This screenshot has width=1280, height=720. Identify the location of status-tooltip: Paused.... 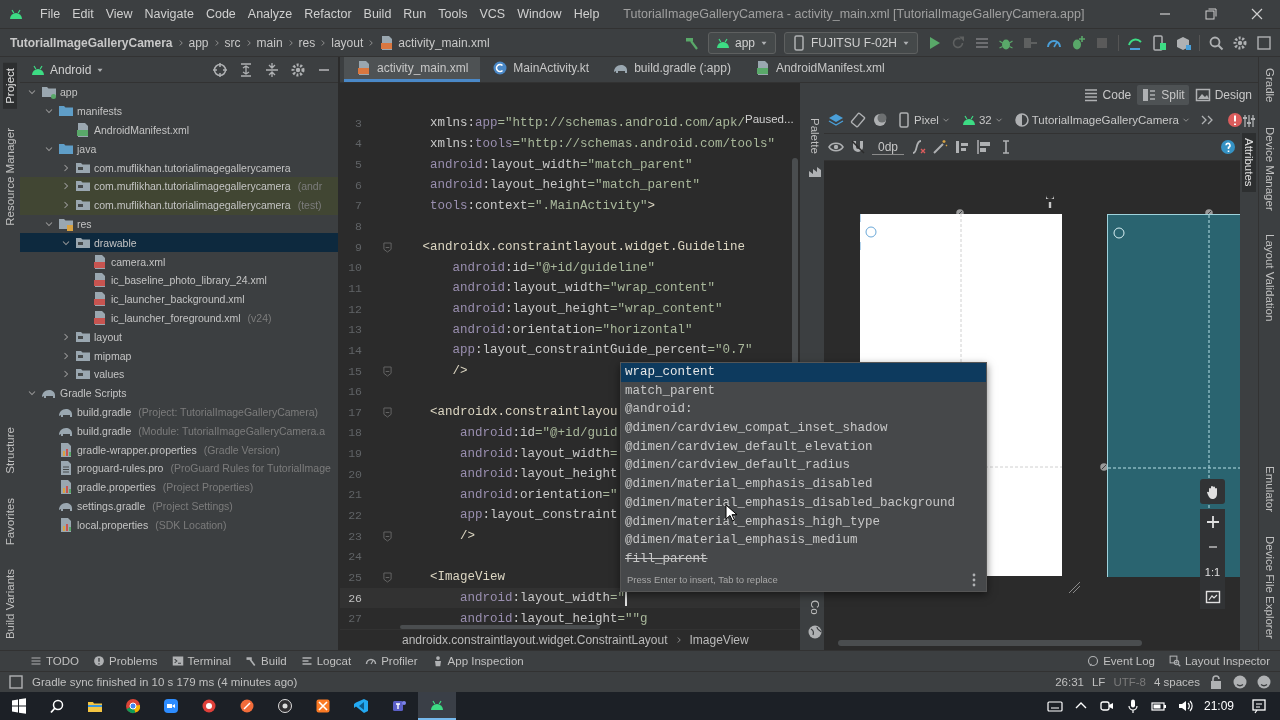
(769, 119).